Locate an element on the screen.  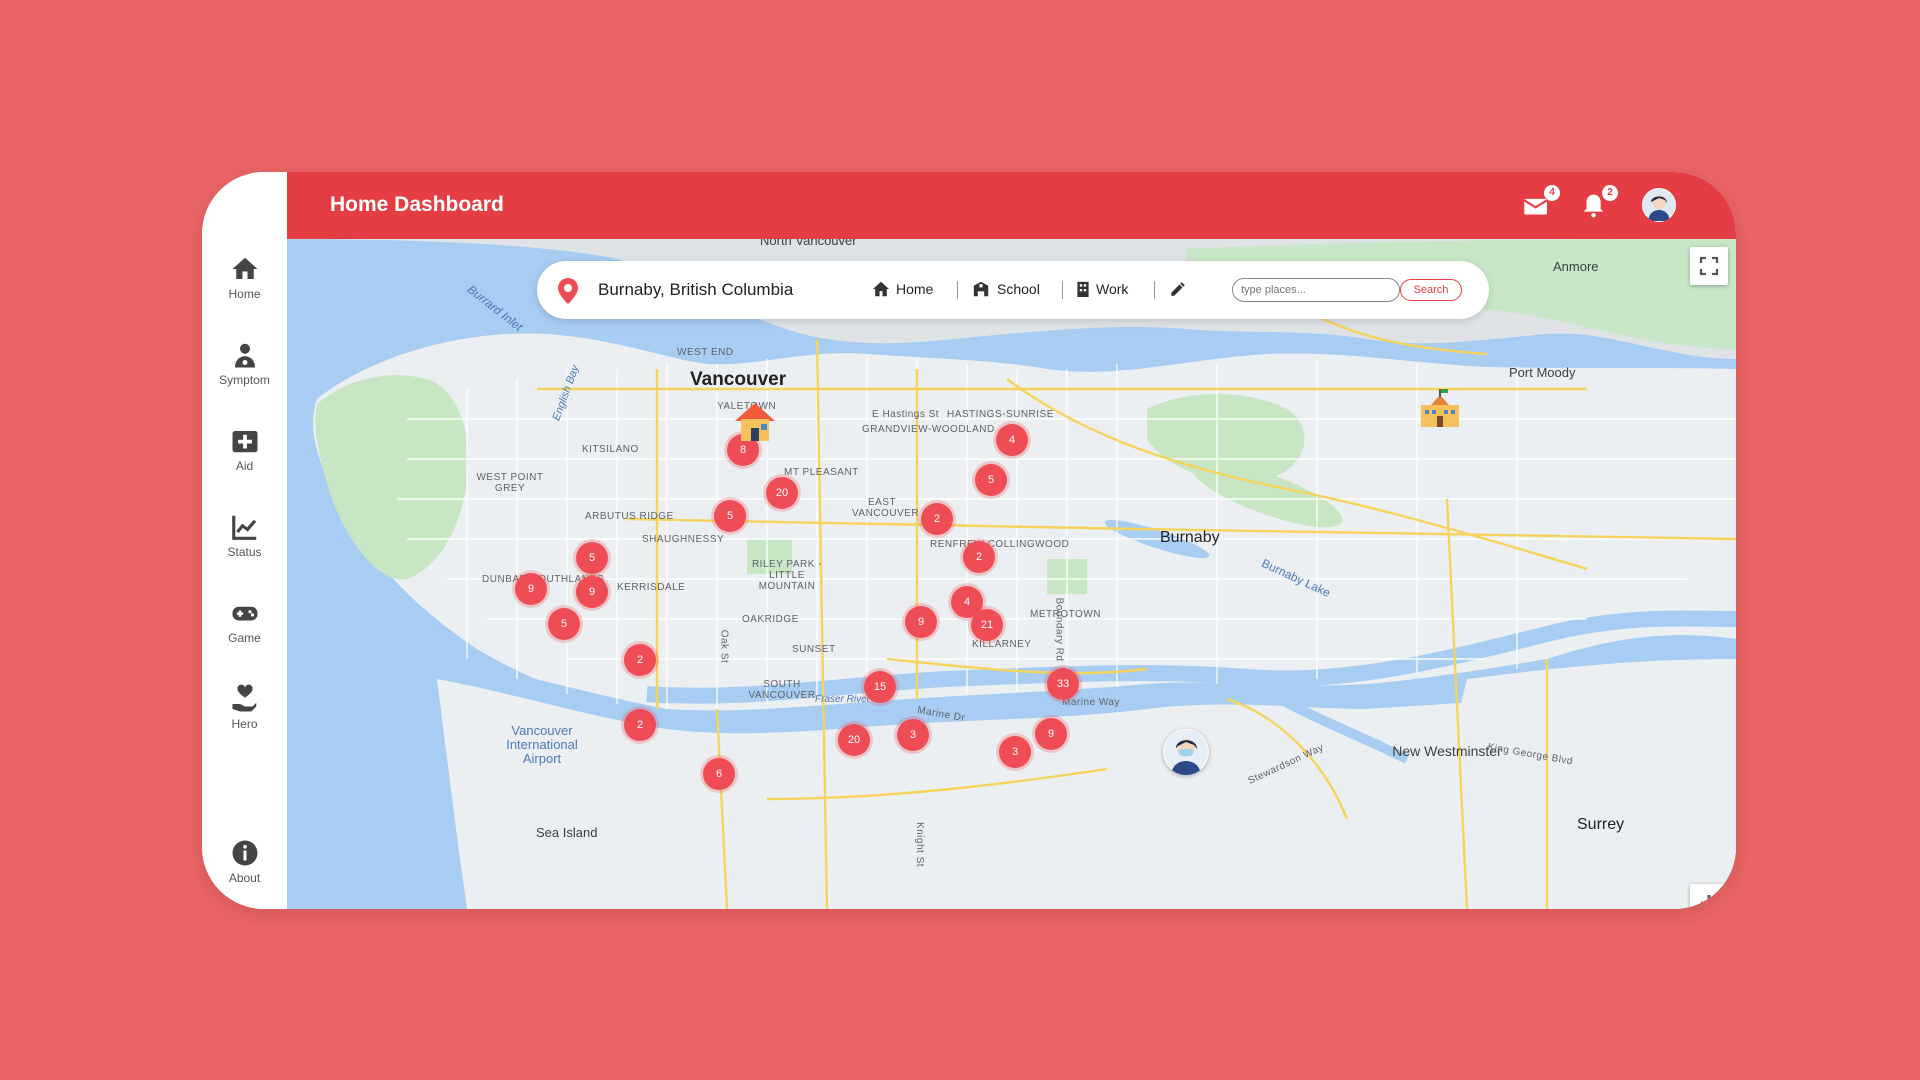
map-label: SUNSET is located at coordinates (814, 649).